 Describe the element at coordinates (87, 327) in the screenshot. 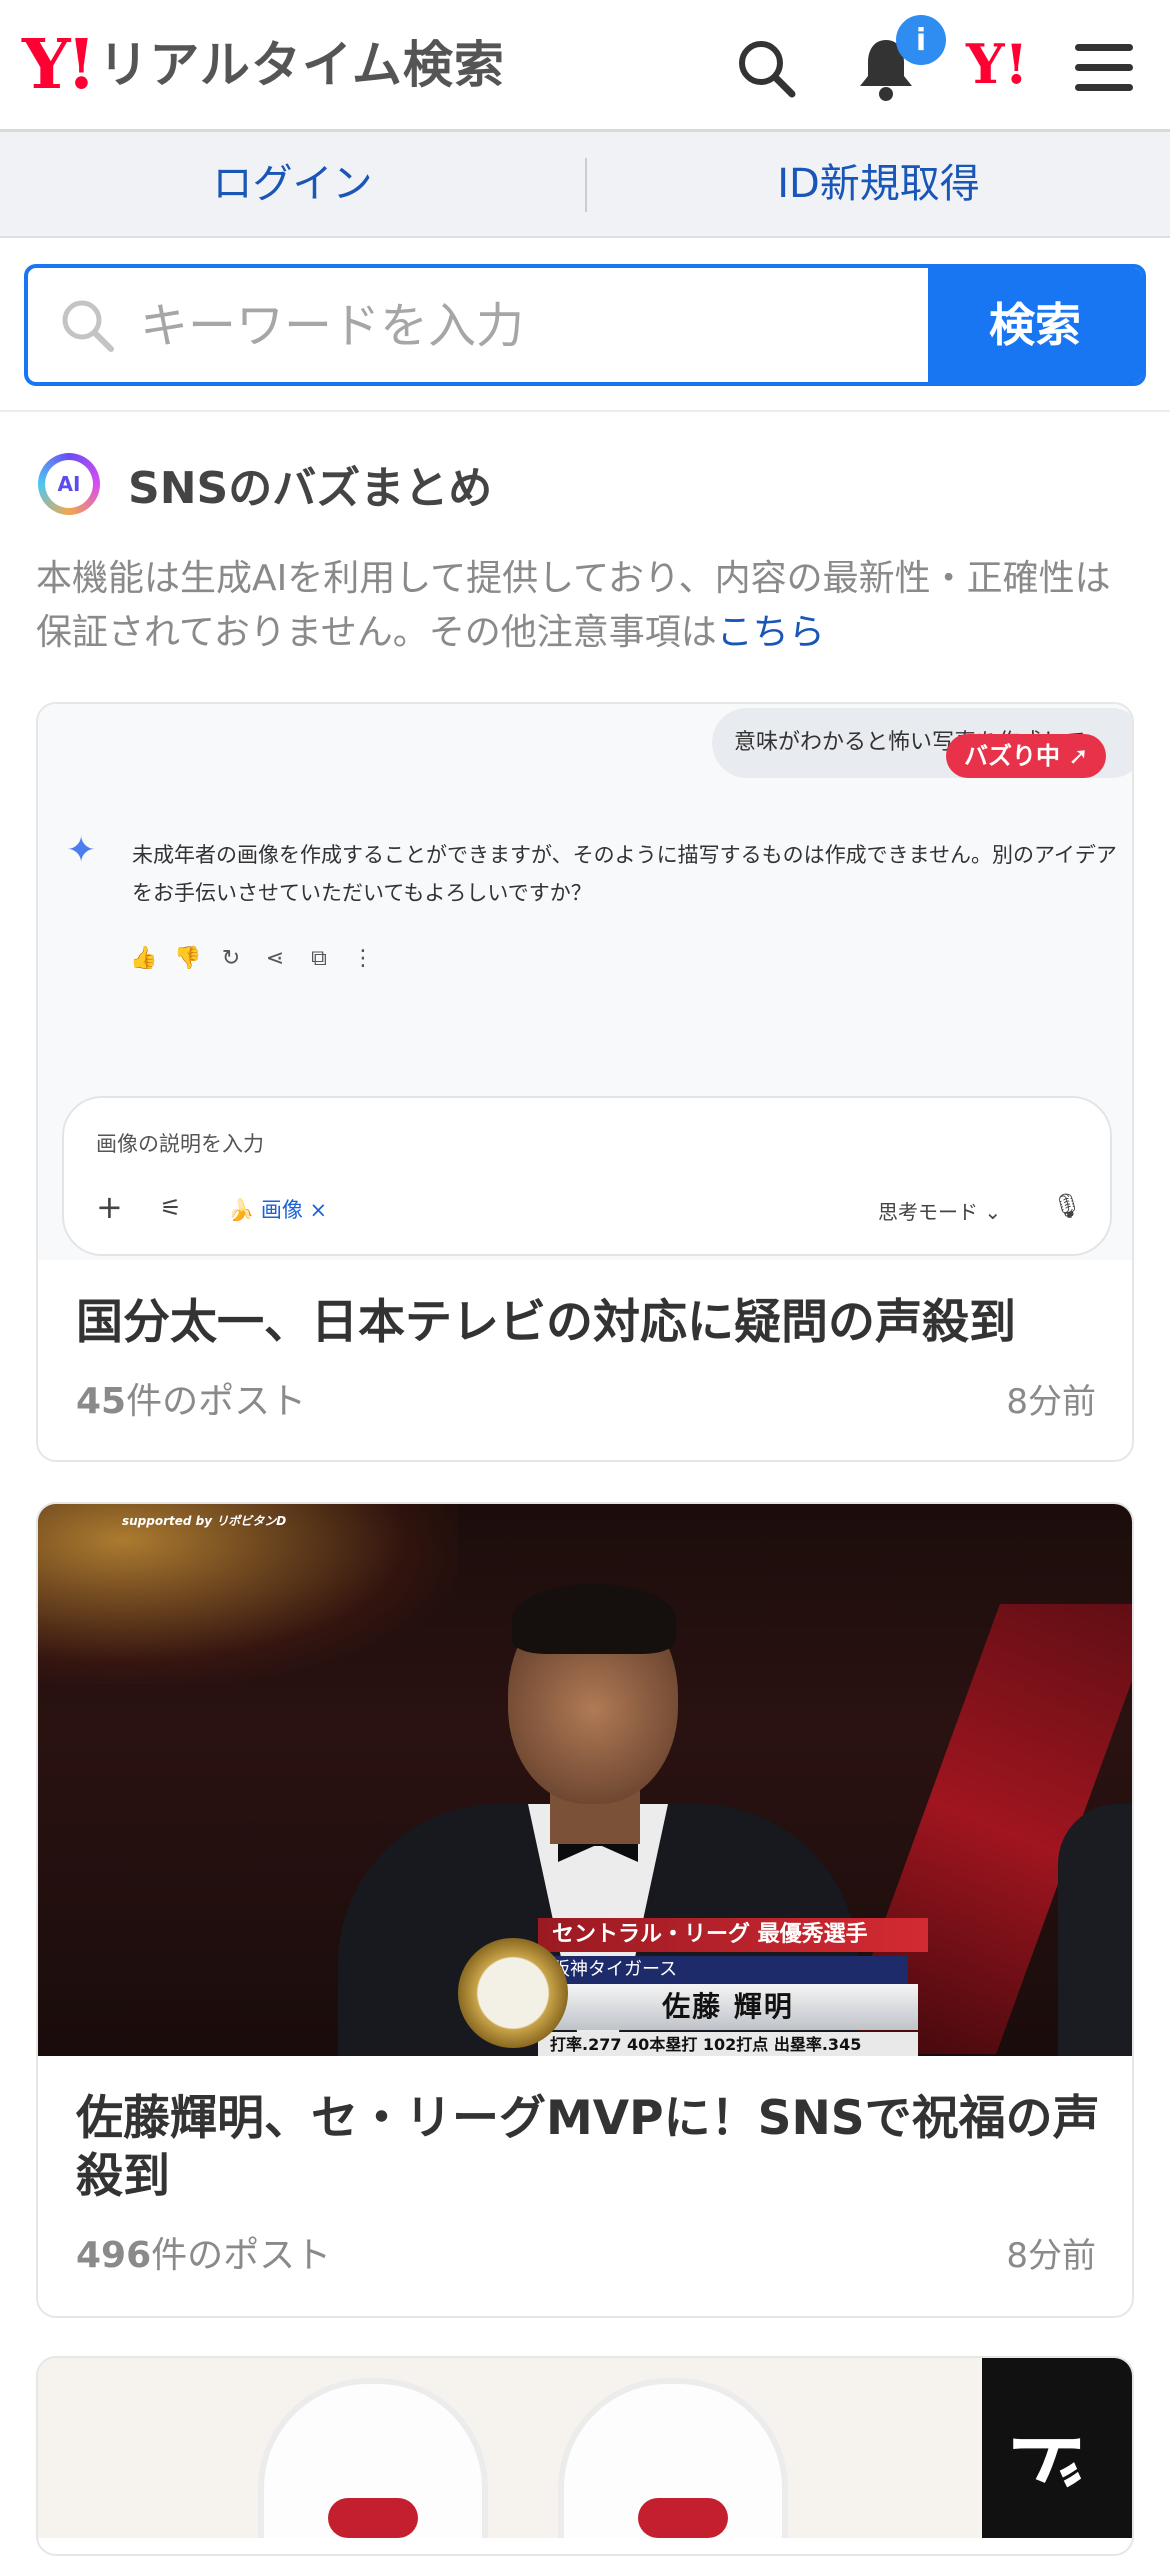

I see `search-field-icon` at that location.